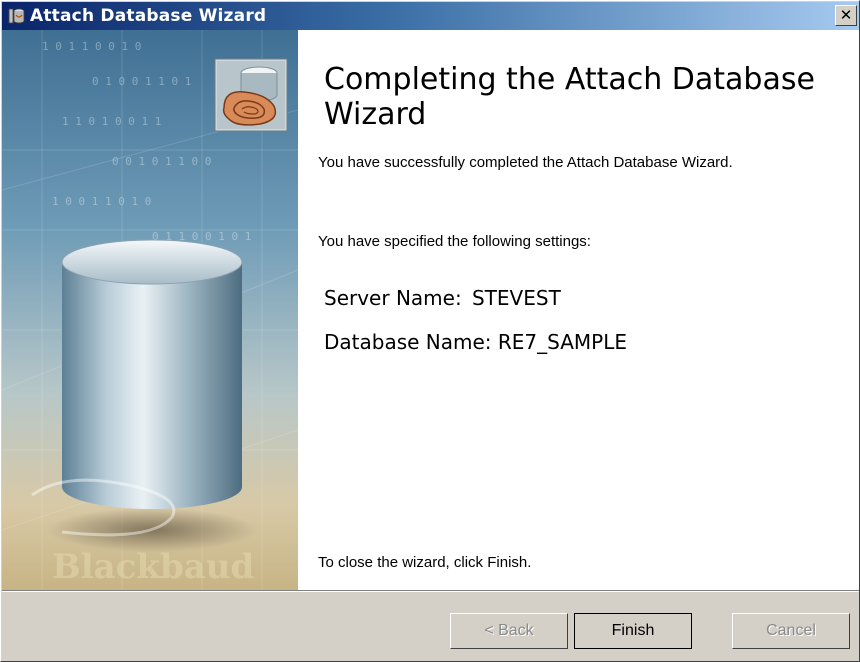 Image resolution: width=860 pixels, height=662 pixels. What do you see at coordinates (791, 631) in the screenshot?
I see `cancel-button: Cancel` at bounding box center [791, 631].